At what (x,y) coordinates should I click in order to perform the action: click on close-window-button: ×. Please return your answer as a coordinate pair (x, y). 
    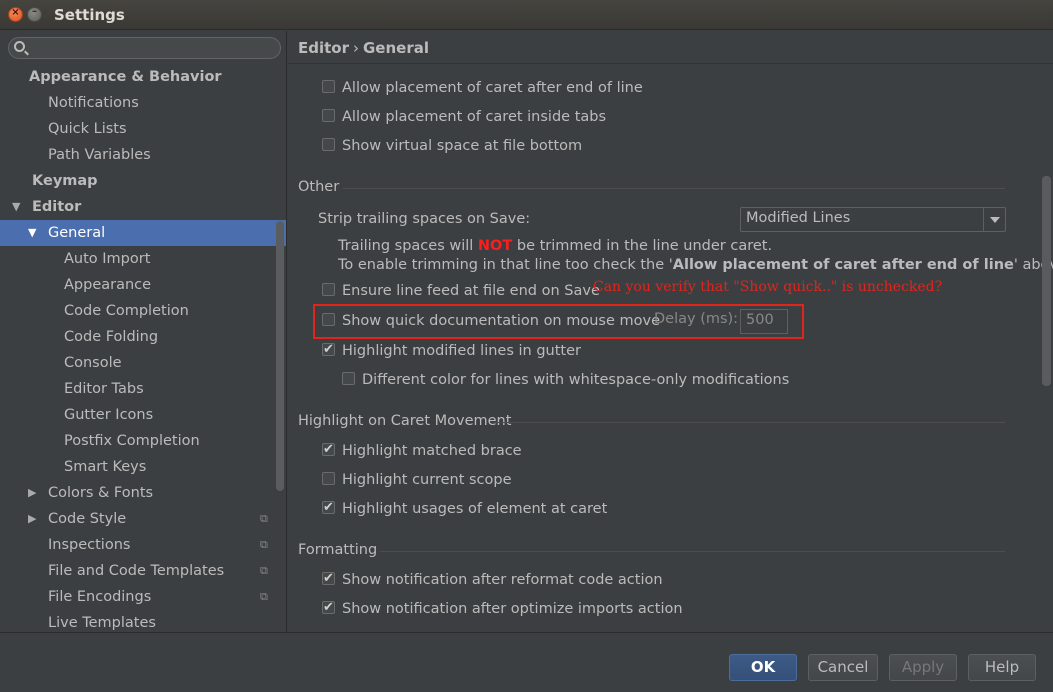
    Looking at the image, I should click on (15, 14).